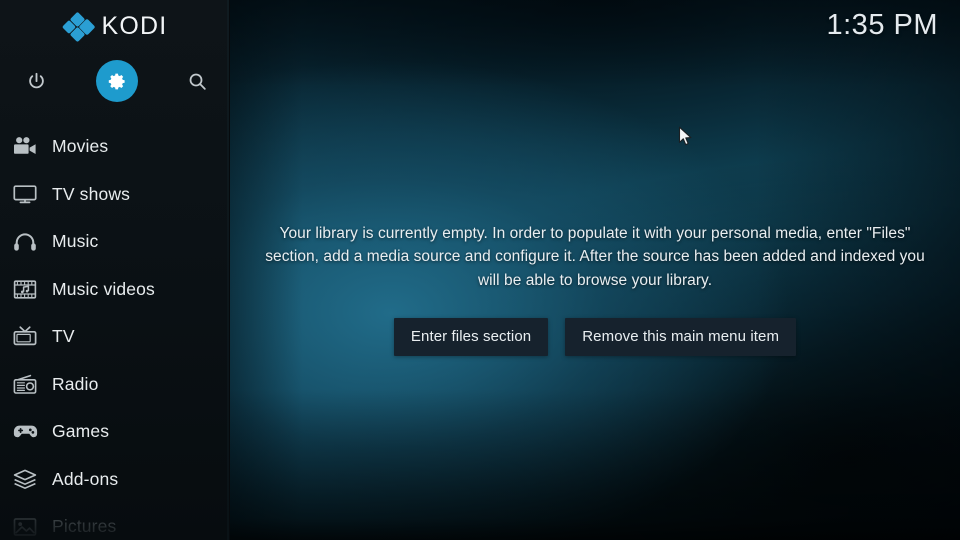 The height and width of the screenshot is (540, 960). Describe the element at coordinates (63, 336) in the screenshot. I see `sidebar-item-label: TV` at that location.